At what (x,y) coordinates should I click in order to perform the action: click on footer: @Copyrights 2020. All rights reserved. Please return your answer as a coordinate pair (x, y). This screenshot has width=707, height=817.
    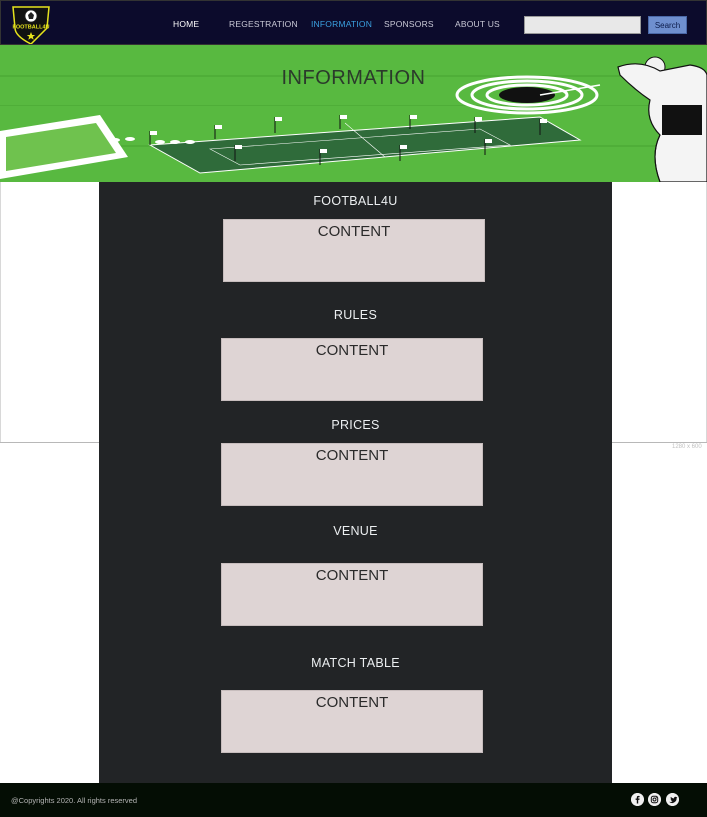
    Looking at the image, I should click on (353, 800).